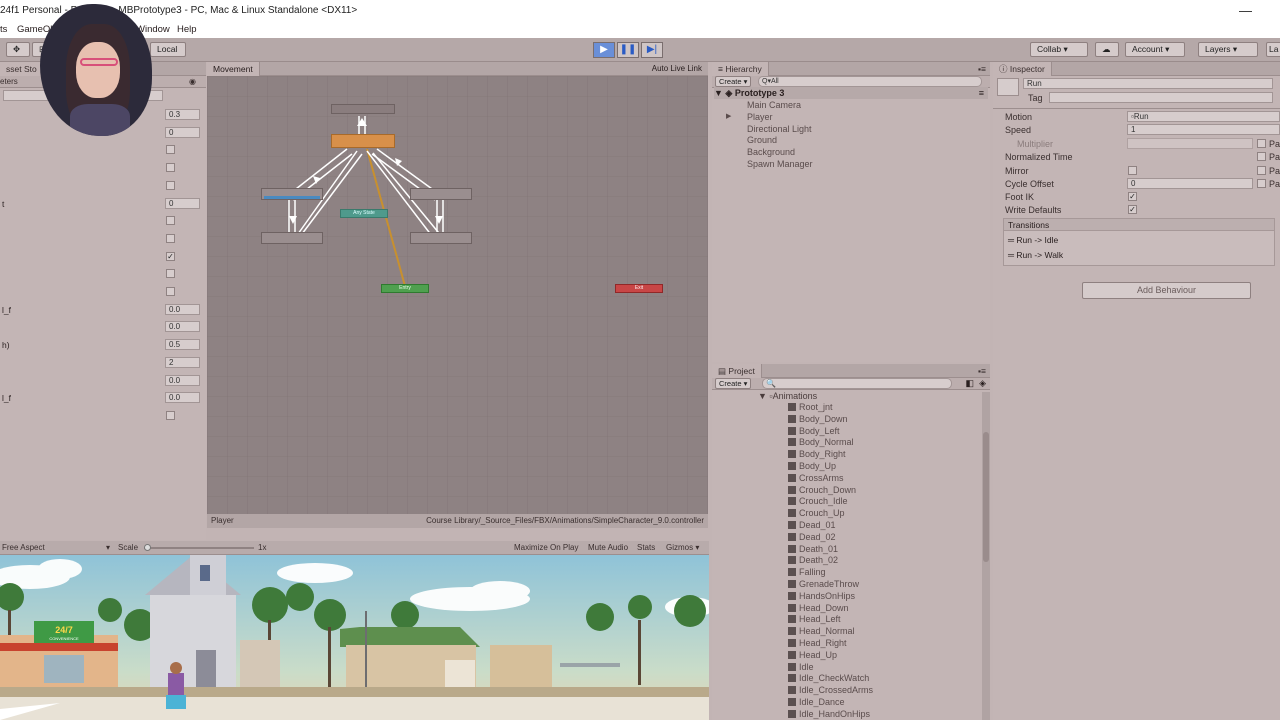 The image size is (1280, 720). I want to click on project-asset-item: Idle_CheckWatch, so click(828, 678).